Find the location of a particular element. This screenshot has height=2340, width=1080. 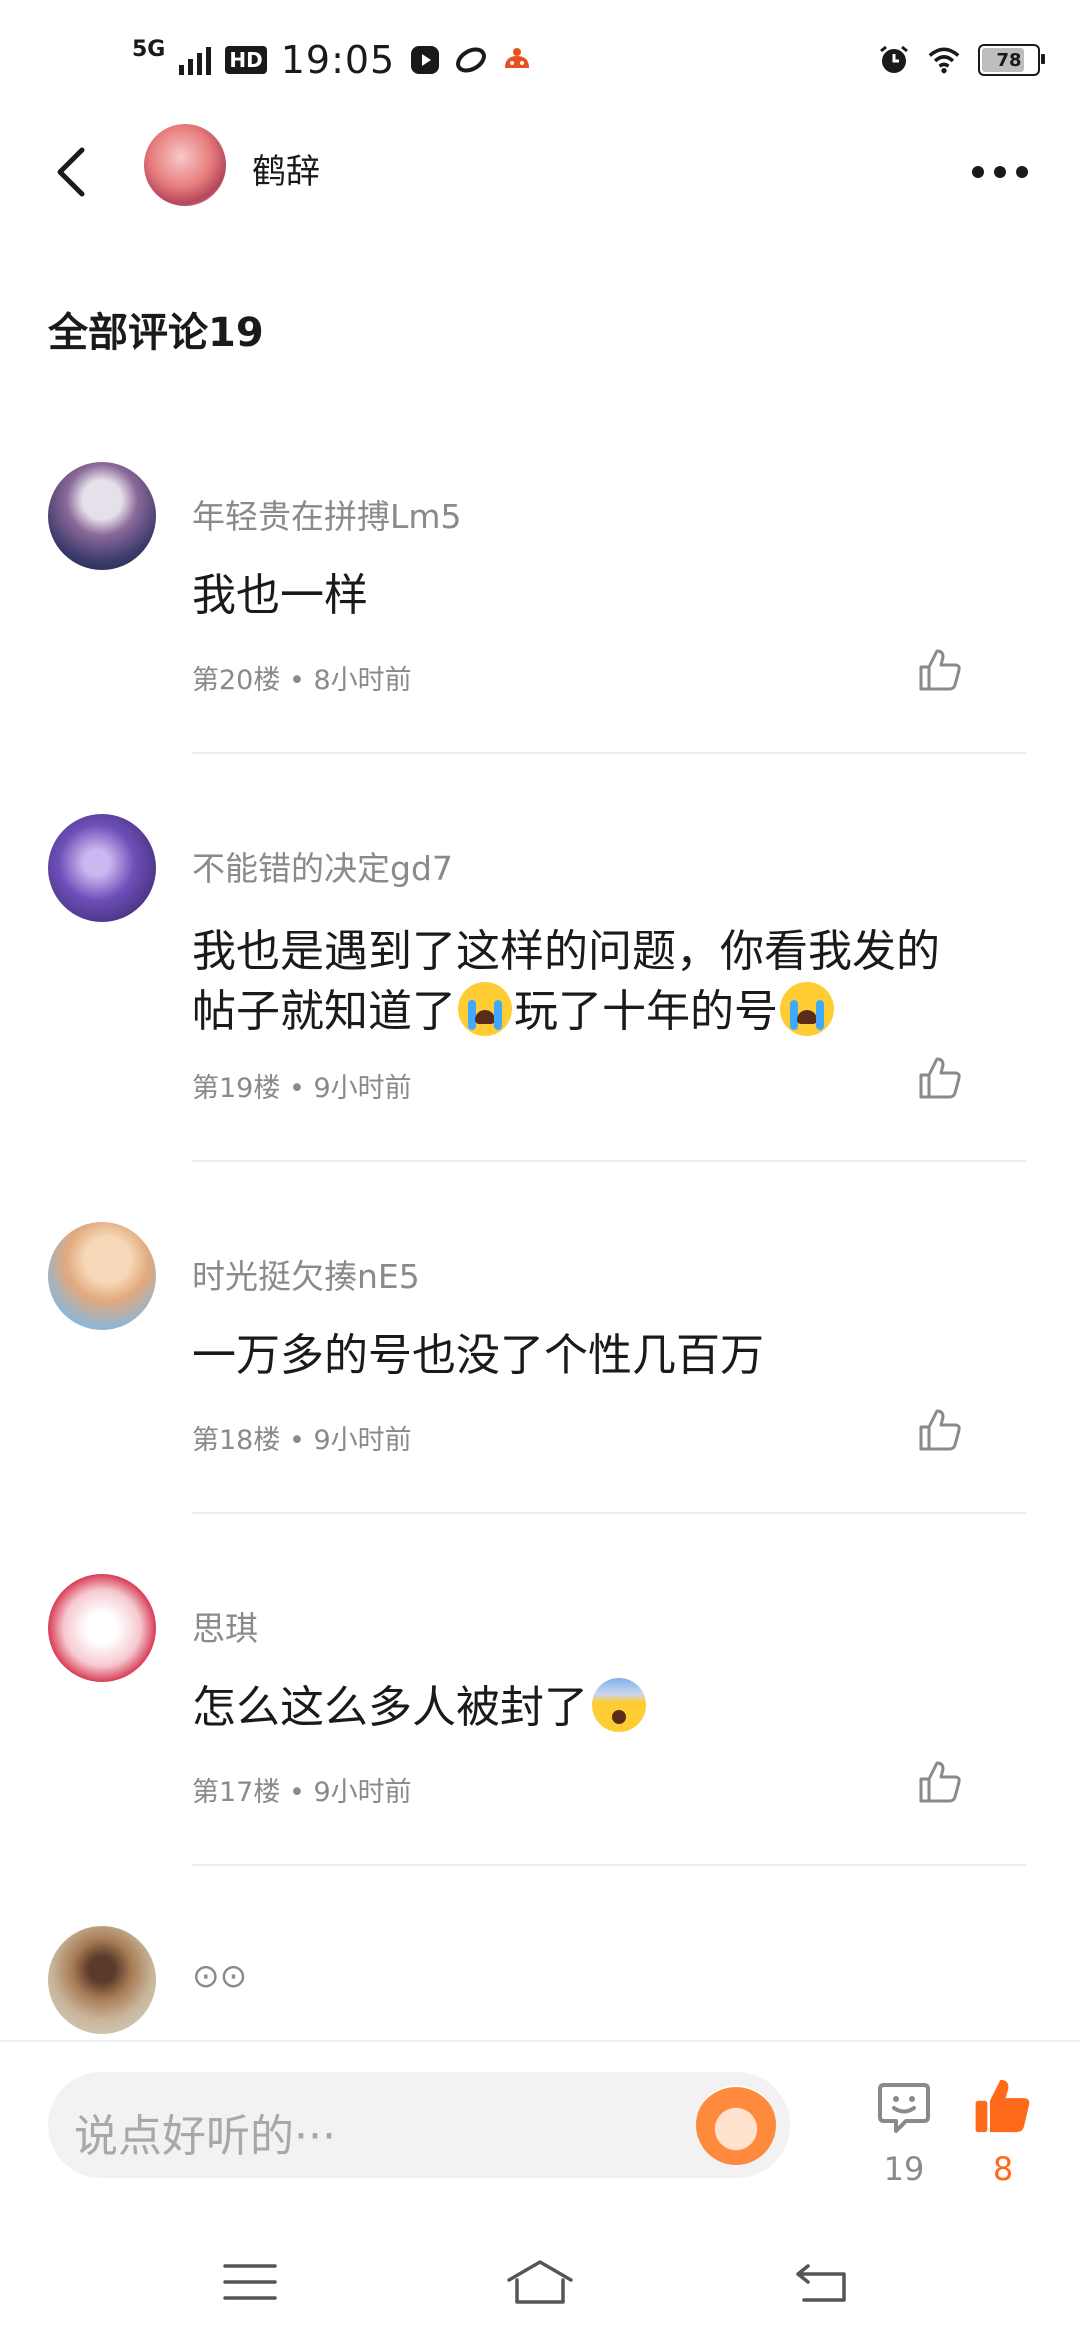

comment-author: 时光挺欠揍nE5 is located at coordinates (306, 1274).